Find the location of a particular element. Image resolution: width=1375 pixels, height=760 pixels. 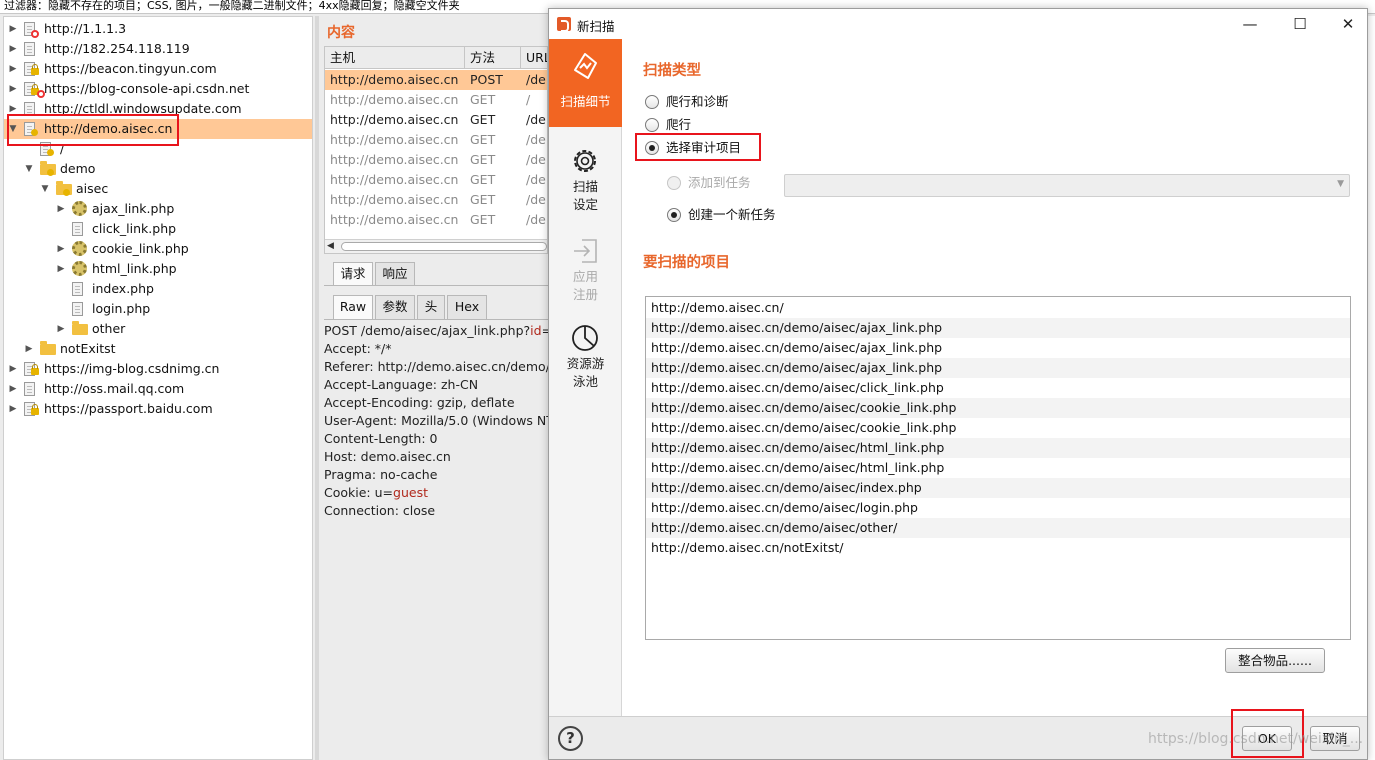

tree-node: ▶ html_link.php is located at coordinates (158, 269).